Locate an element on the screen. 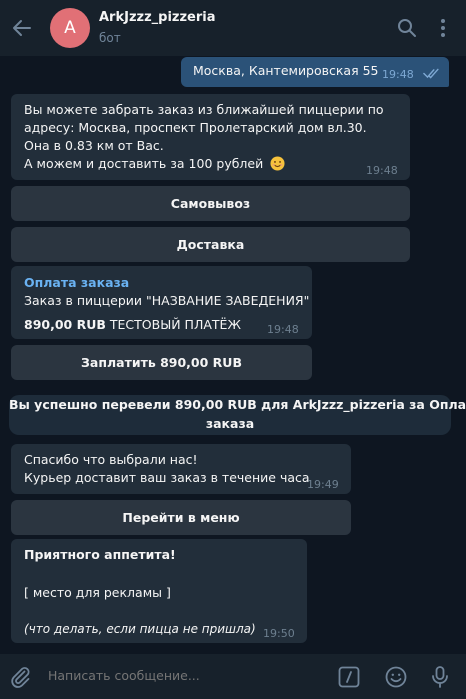  search-icon is located at coordinates (407, 28).